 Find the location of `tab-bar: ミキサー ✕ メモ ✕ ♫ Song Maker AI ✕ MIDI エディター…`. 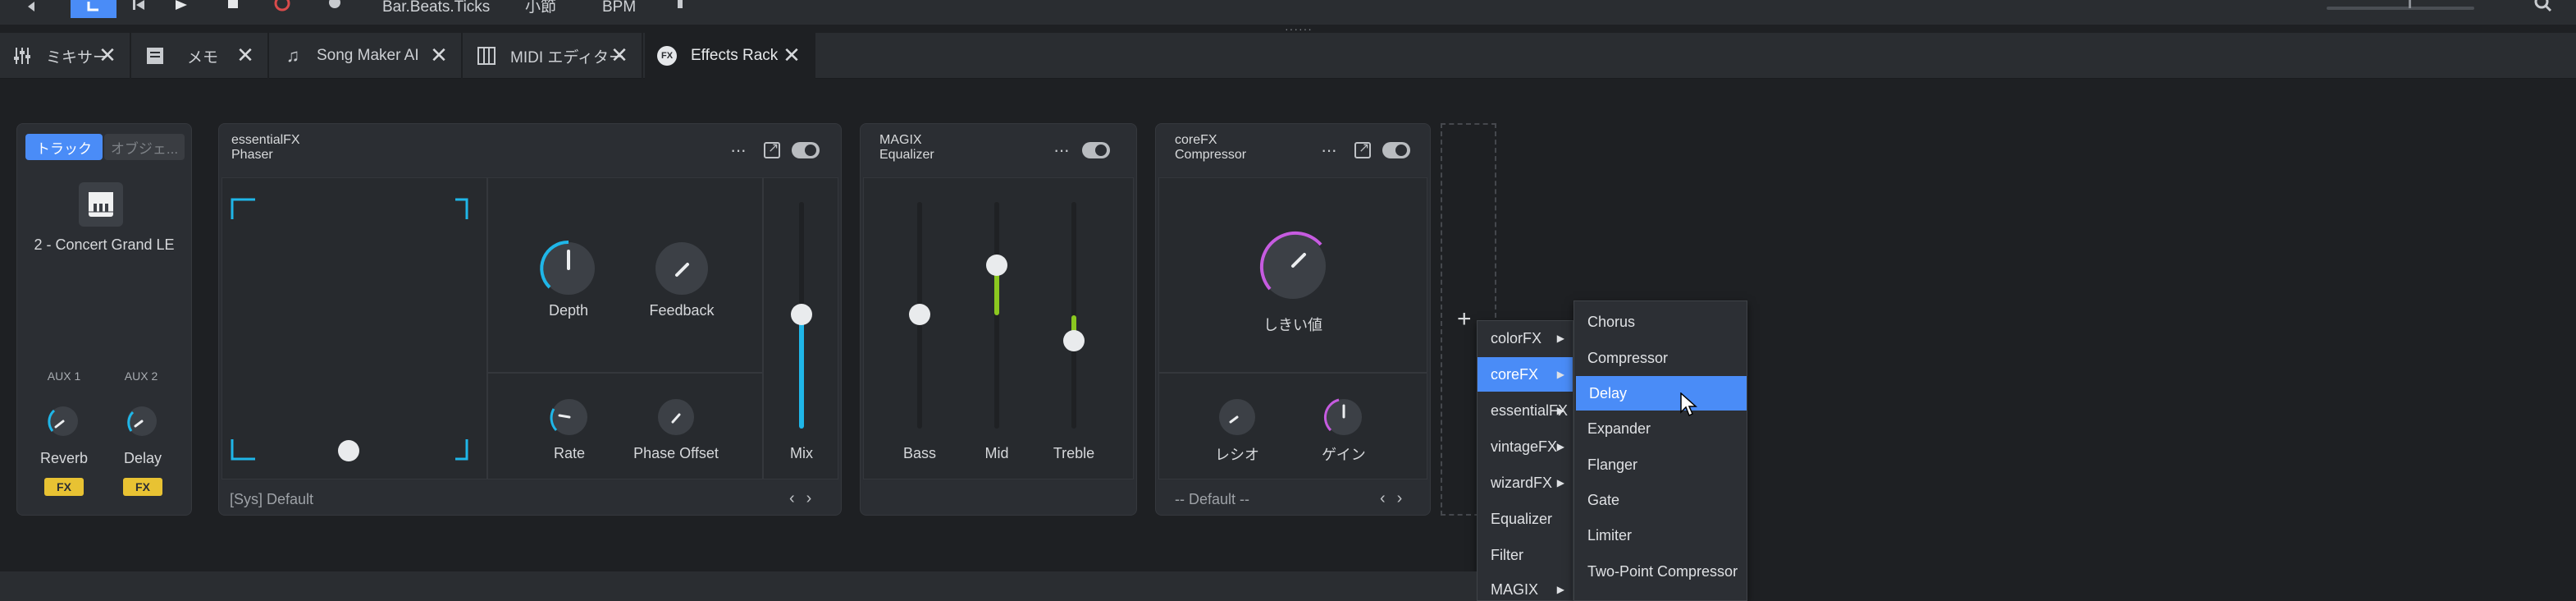

tab-bar: ミキサー ✕ メモ ✕ ♫ Song Maker AI ✕ MIDI エディター… is located at coordinates (1288, 56).